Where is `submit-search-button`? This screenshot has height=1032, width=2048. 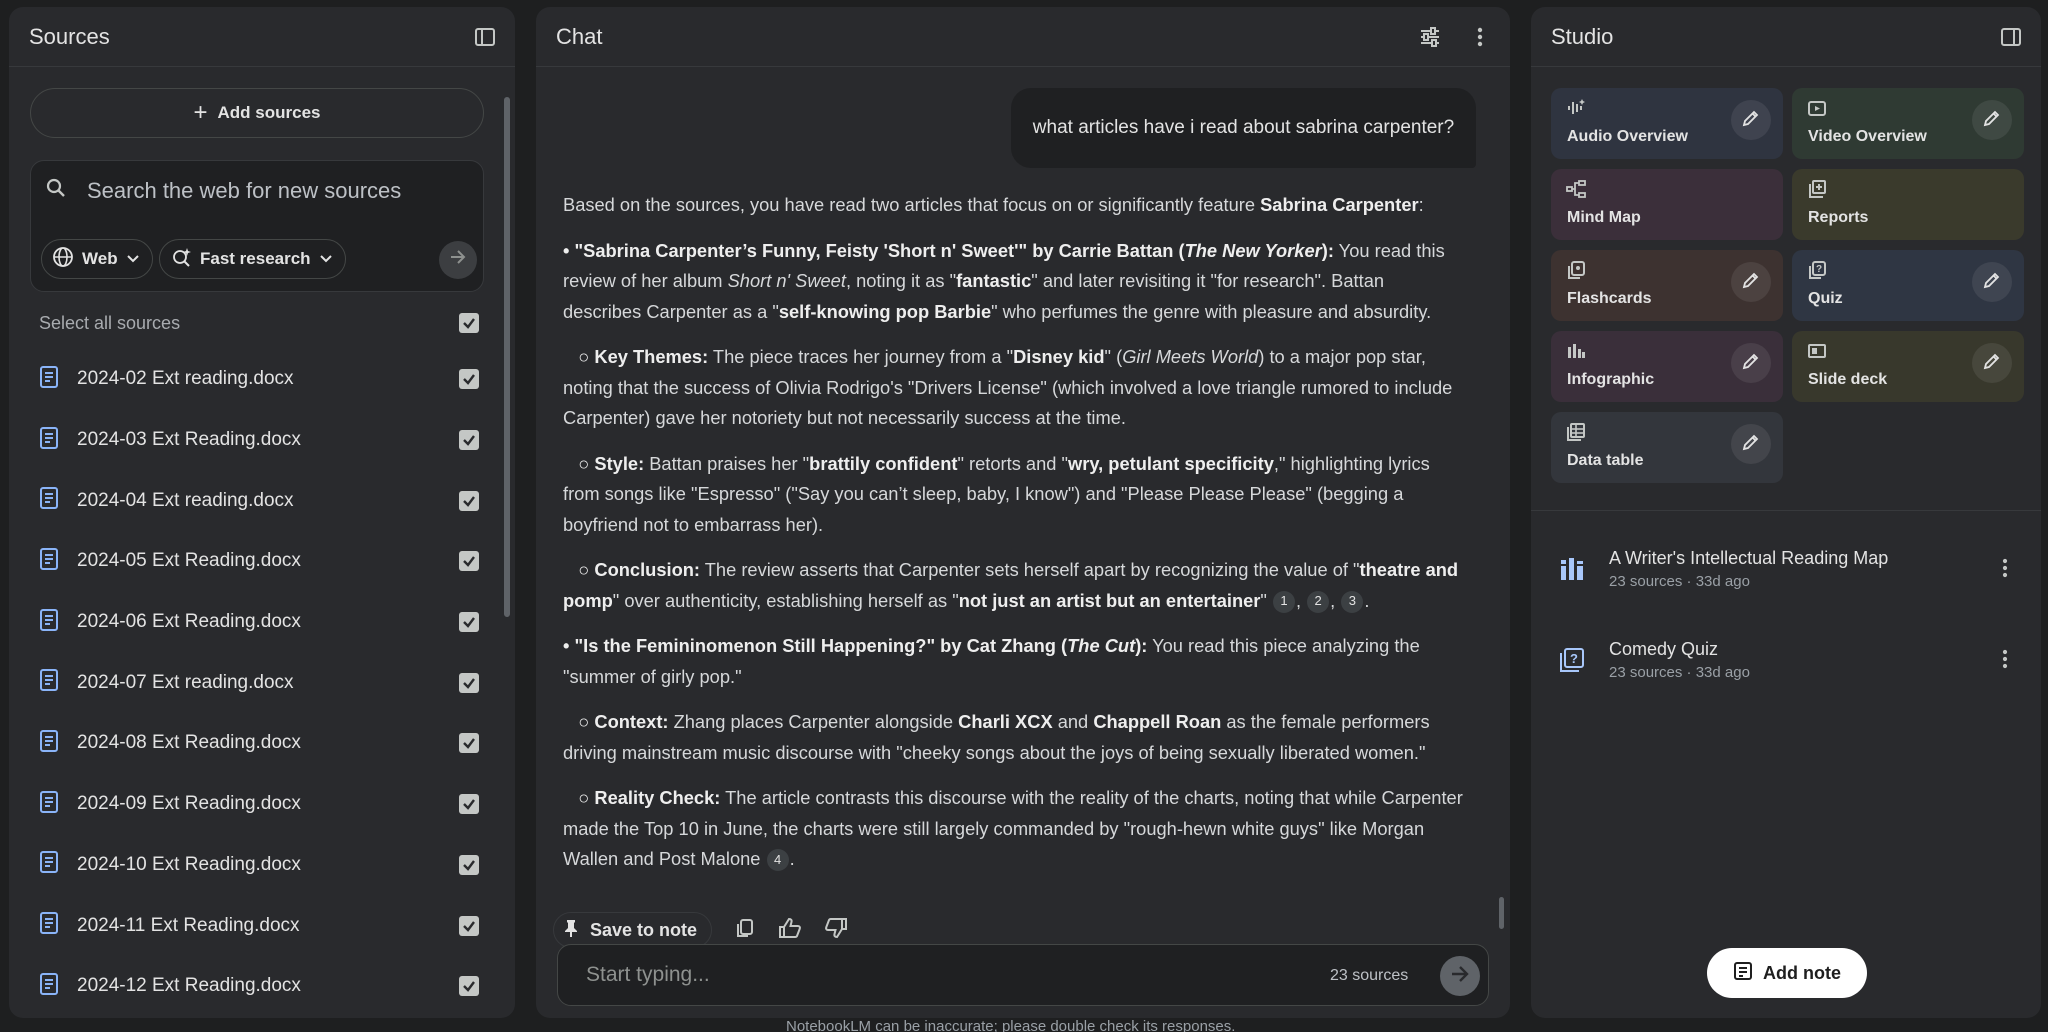
submit-search-button is located at coordinates (458, 260).